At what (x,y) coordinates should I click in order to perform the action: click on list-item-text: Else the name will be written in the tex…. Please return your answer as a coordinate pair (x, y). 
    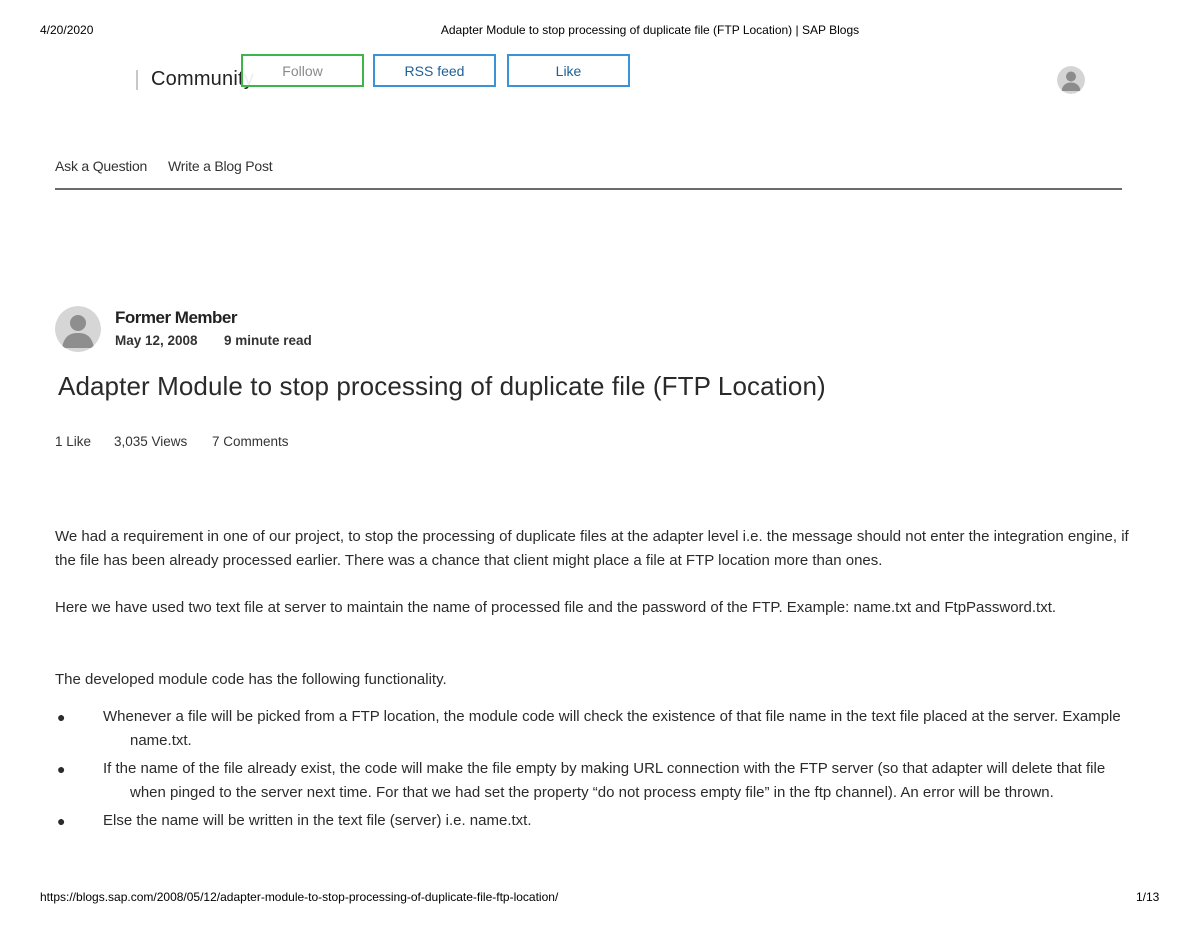
    Looking at the image, I should click on (317, 820).